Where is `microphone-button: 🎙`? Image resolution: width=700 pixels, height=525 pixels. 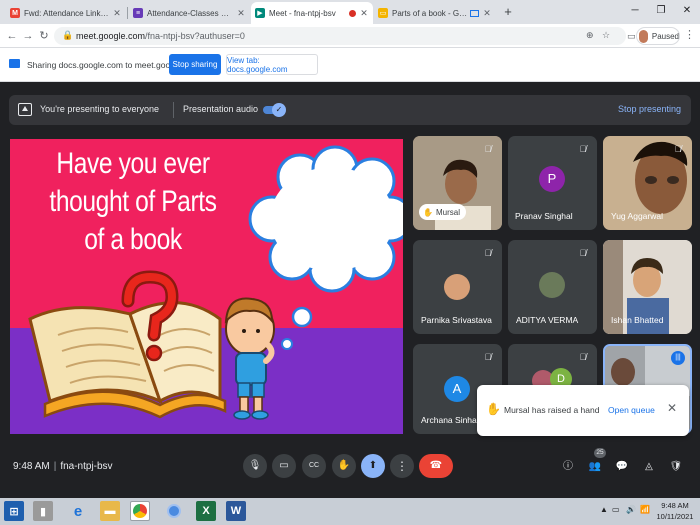 microphone-button: 🎙 is located at coordinates (255, 466).